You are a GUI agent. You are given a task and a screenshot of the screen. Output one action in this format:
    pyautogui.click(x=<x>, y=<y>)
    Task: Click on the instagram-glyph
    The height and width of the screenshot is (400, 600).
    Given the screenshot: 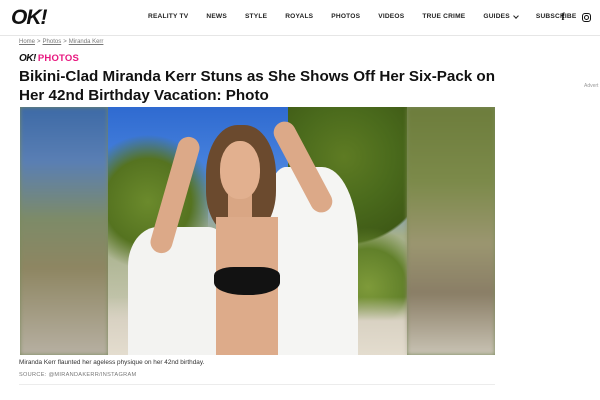 What is the action you would take?
    pyautogui.click(x=586, y=17)
    